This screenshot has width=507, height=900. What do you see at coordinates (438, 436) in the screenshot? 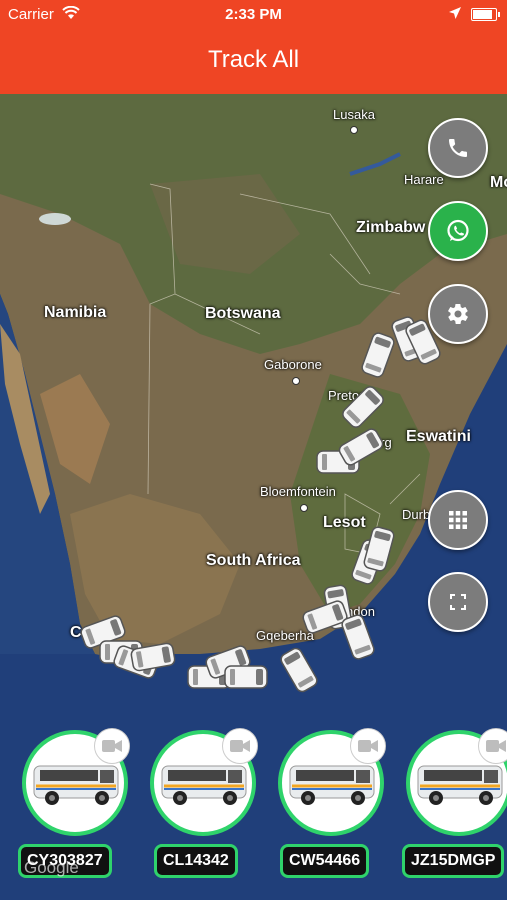
I see `map-label-eswatini: Eswatini` at bounding box center [438, 436].